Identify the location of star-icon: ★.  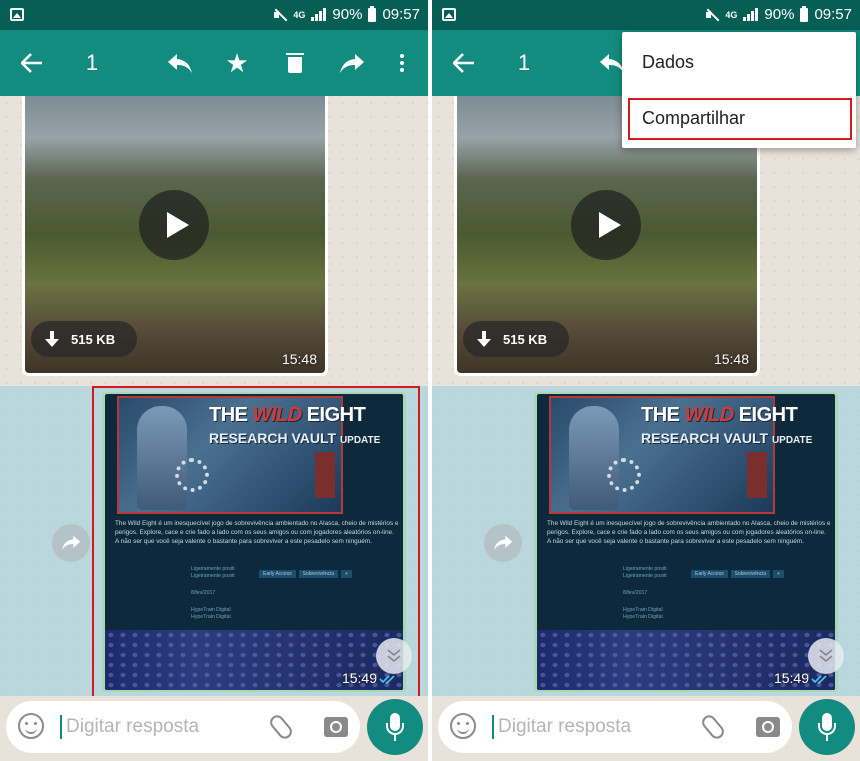
(237, 62).